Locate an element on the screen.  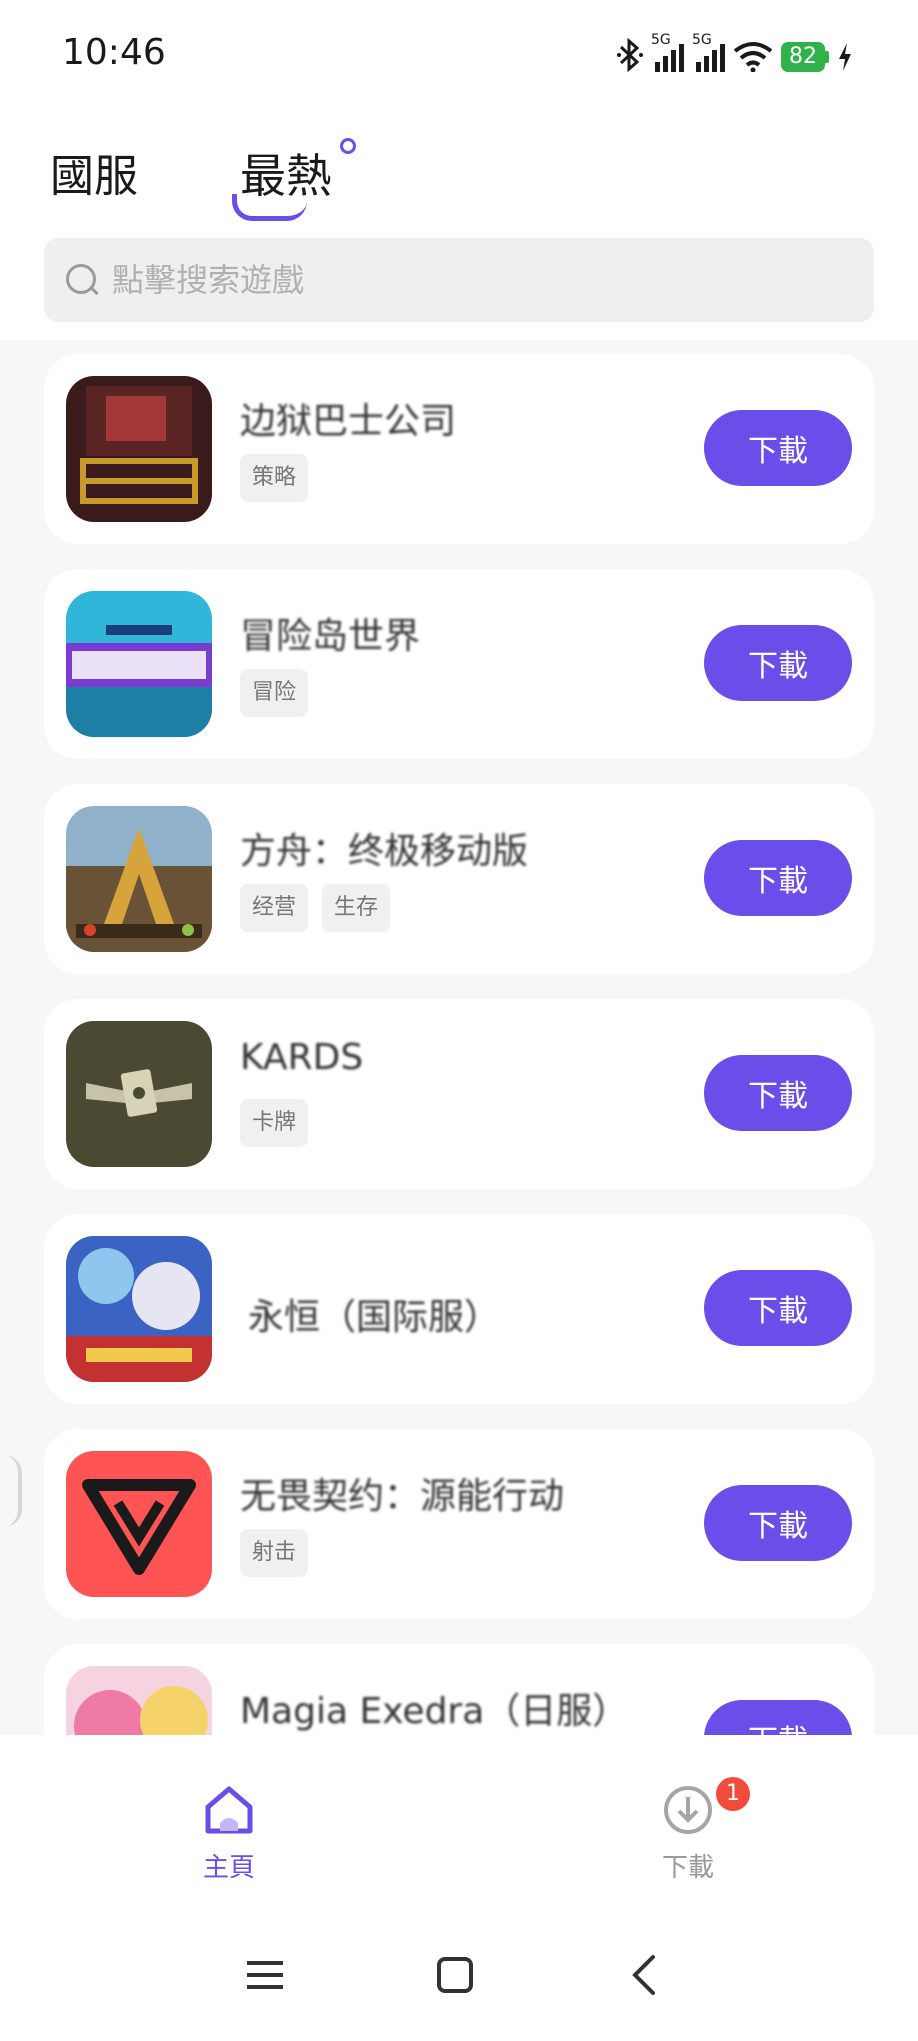
signal-strength-icon-2: 5G is located at coordinates (708, 52).